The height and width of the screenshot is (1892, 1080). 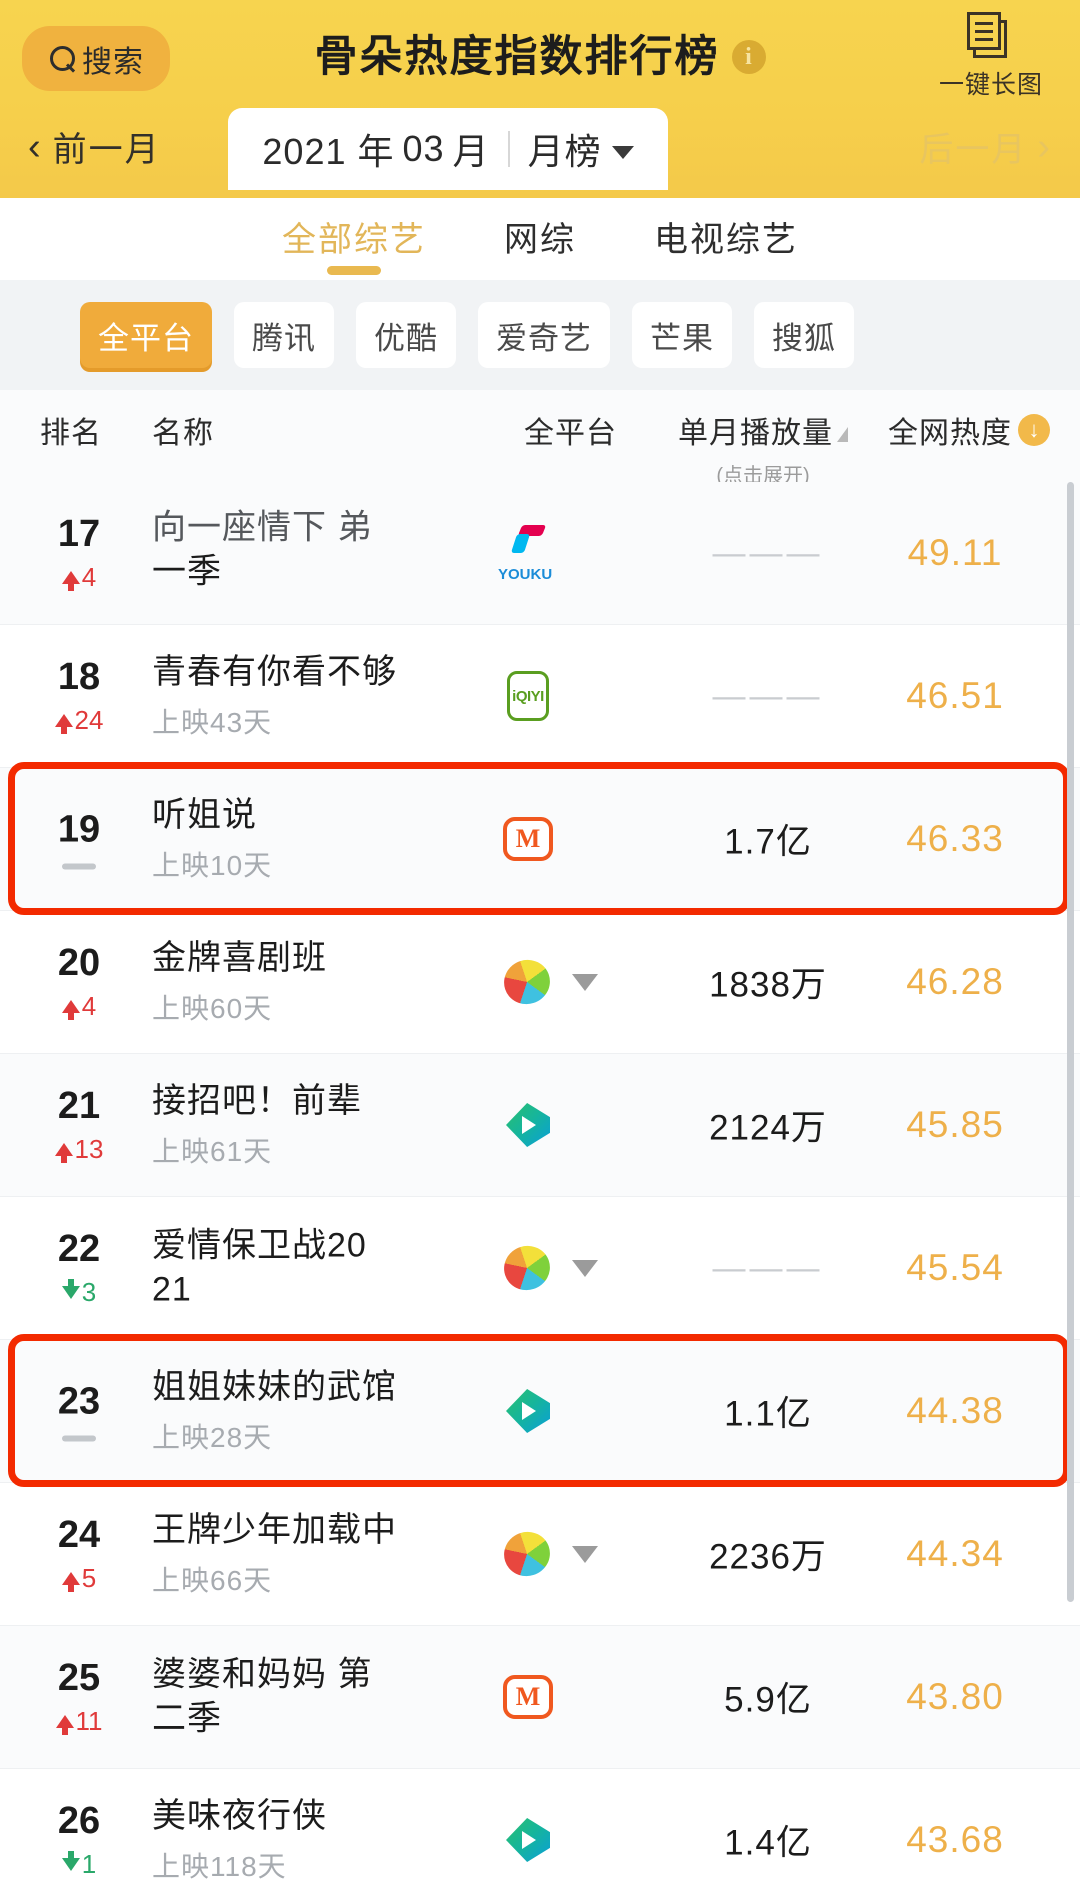 I want to click on rank-number: 25, so click(x=79, y=1678).